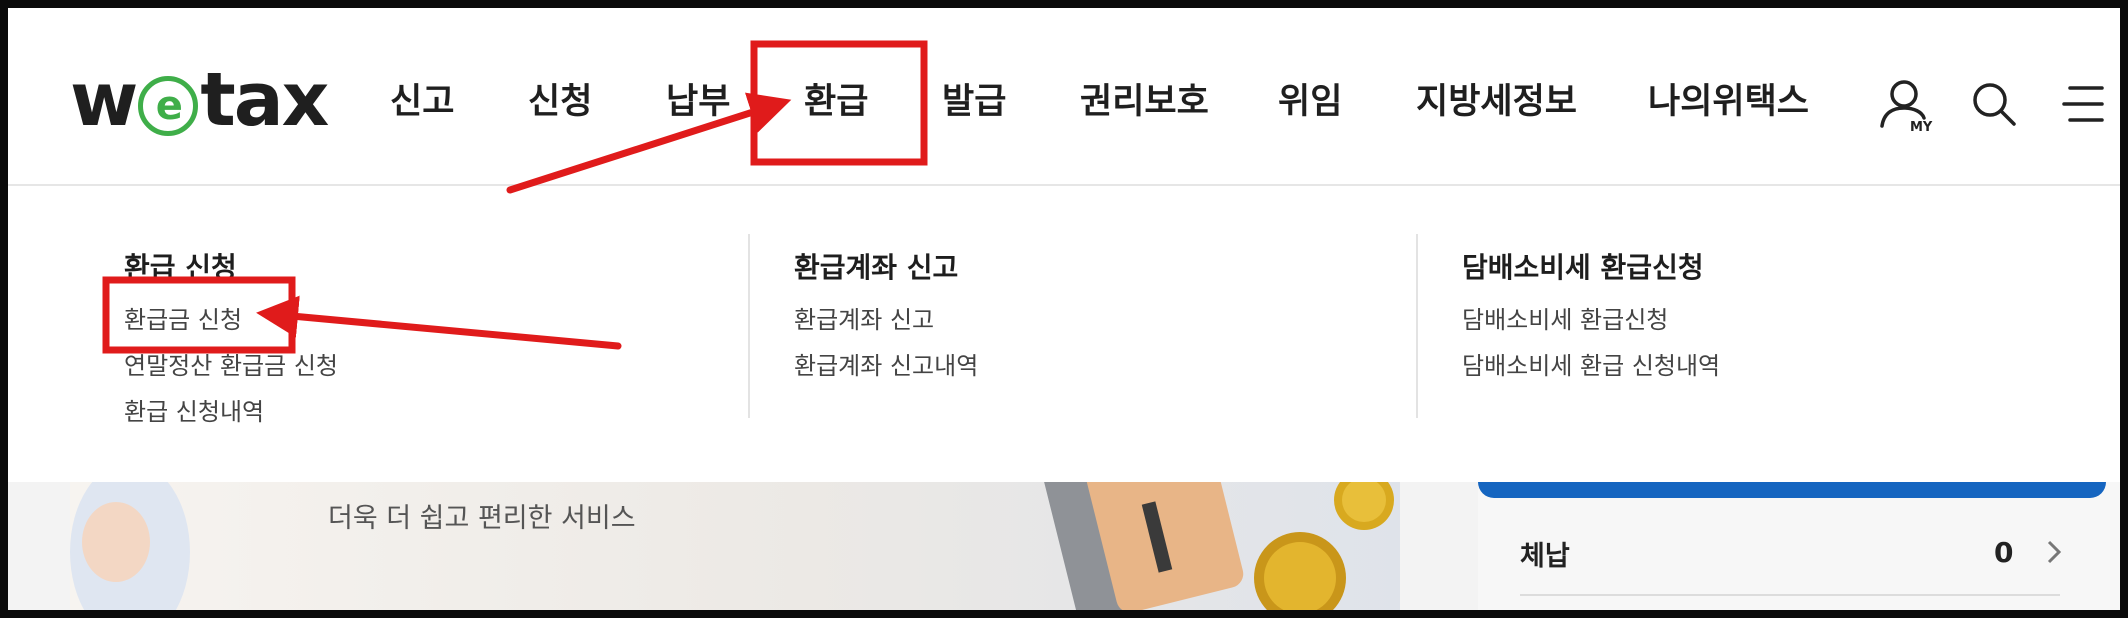 This screenshot has width=2128, height=618. What do you see at coordinates (2003, 552) in the screenshot?
I see `arrears-count: 0` at bounding box center [2003, 552].